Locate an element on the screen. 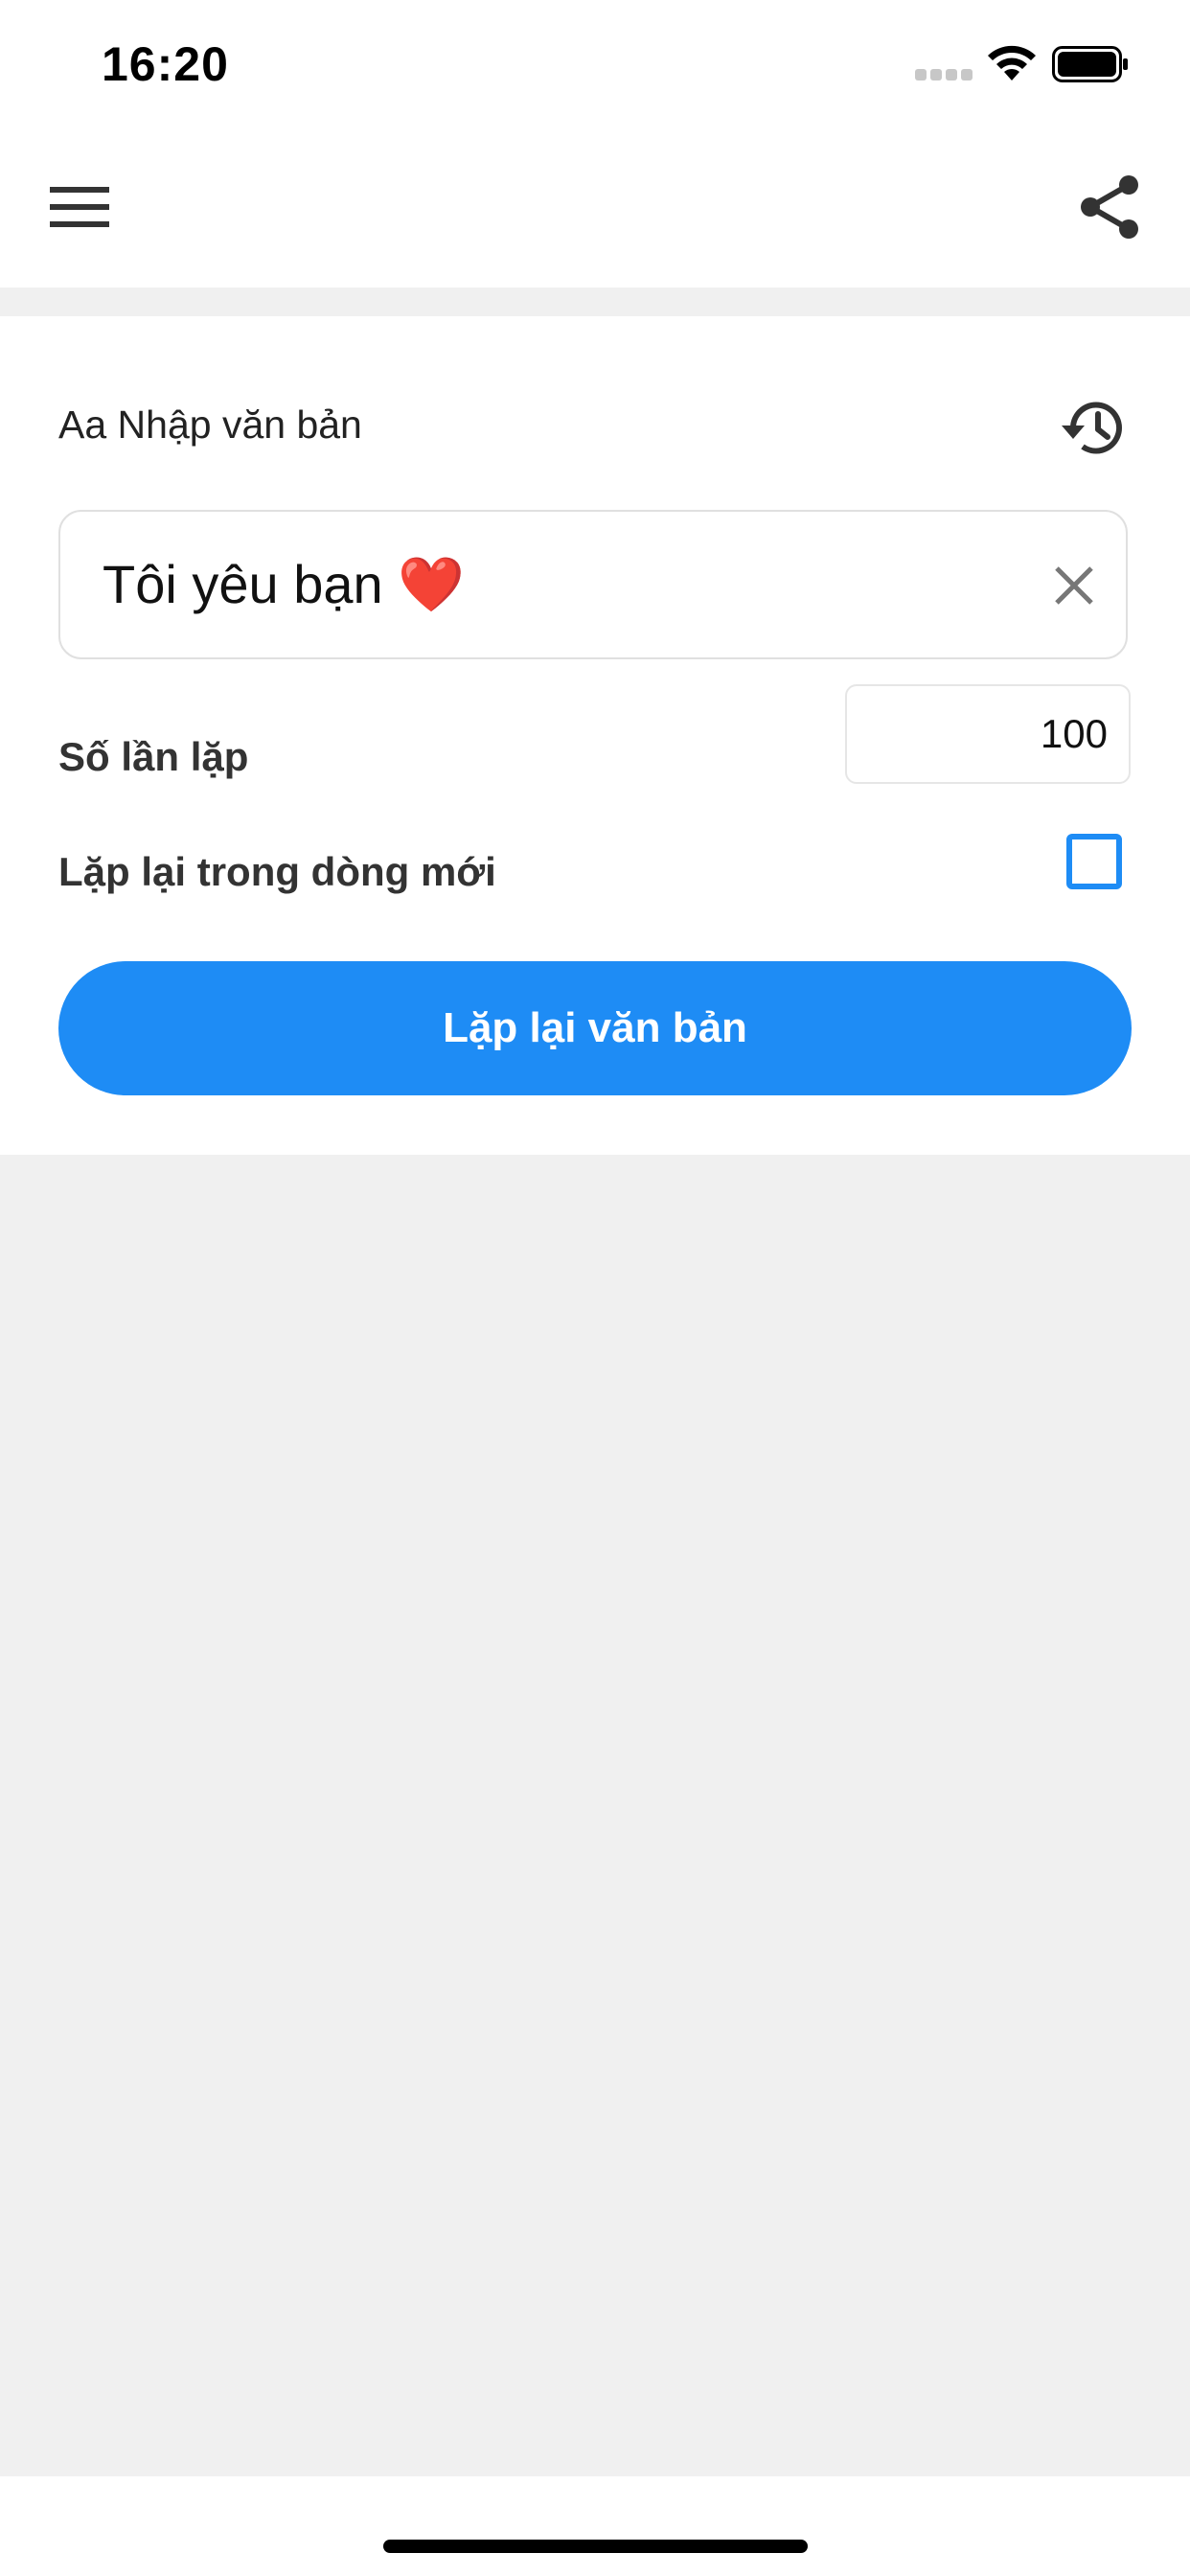 This screenshot has width=1190, height=2576. repeat-count-input is located at coordinates (987, 734).